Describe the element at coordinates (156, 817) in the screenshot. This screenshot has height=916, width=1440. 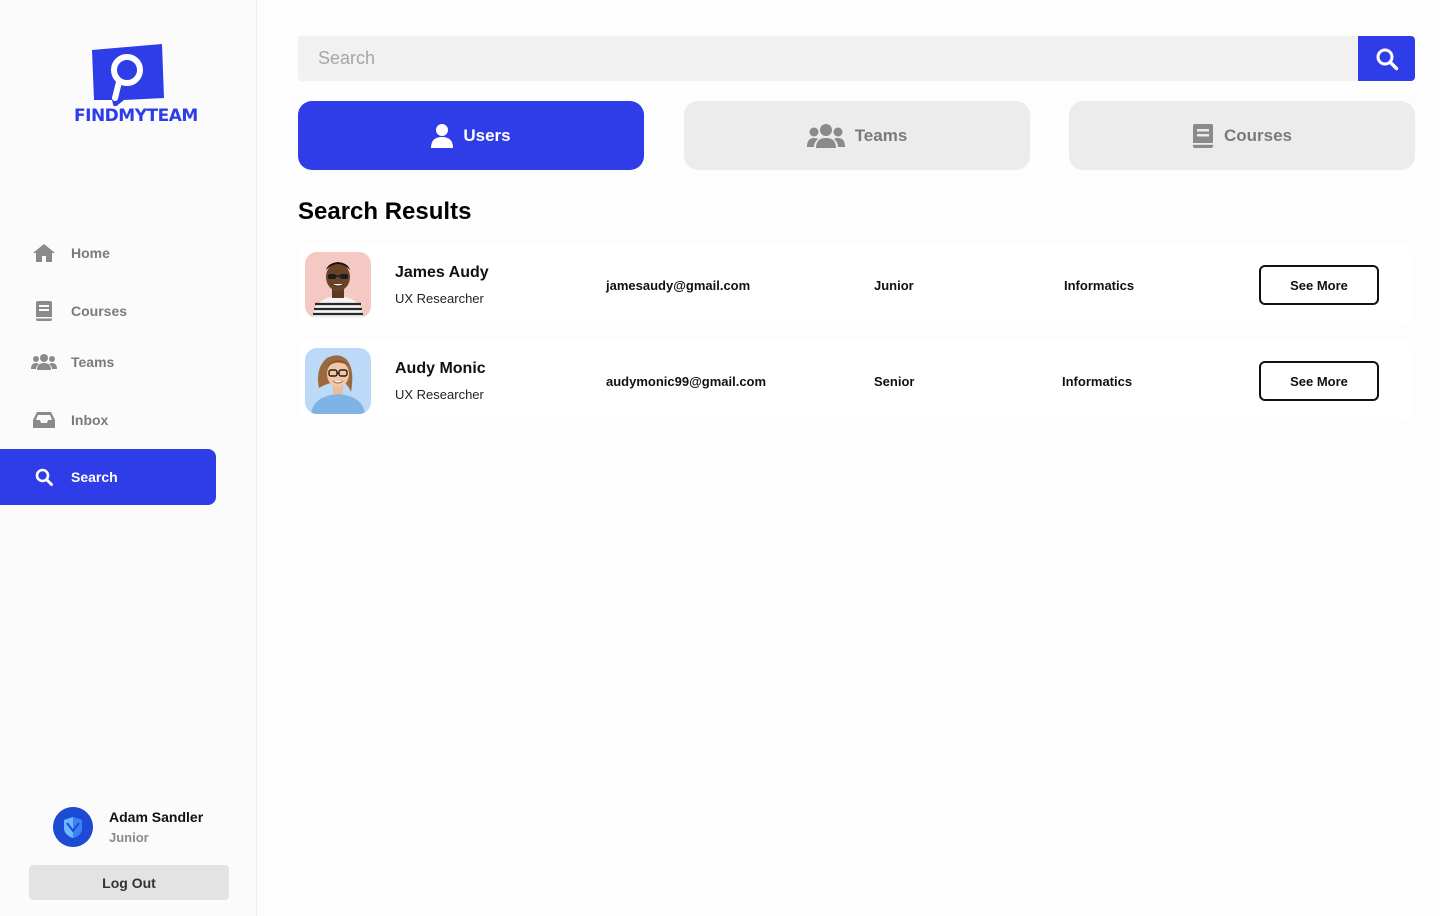
I see `profile-name: Adam Sandler` at that location.